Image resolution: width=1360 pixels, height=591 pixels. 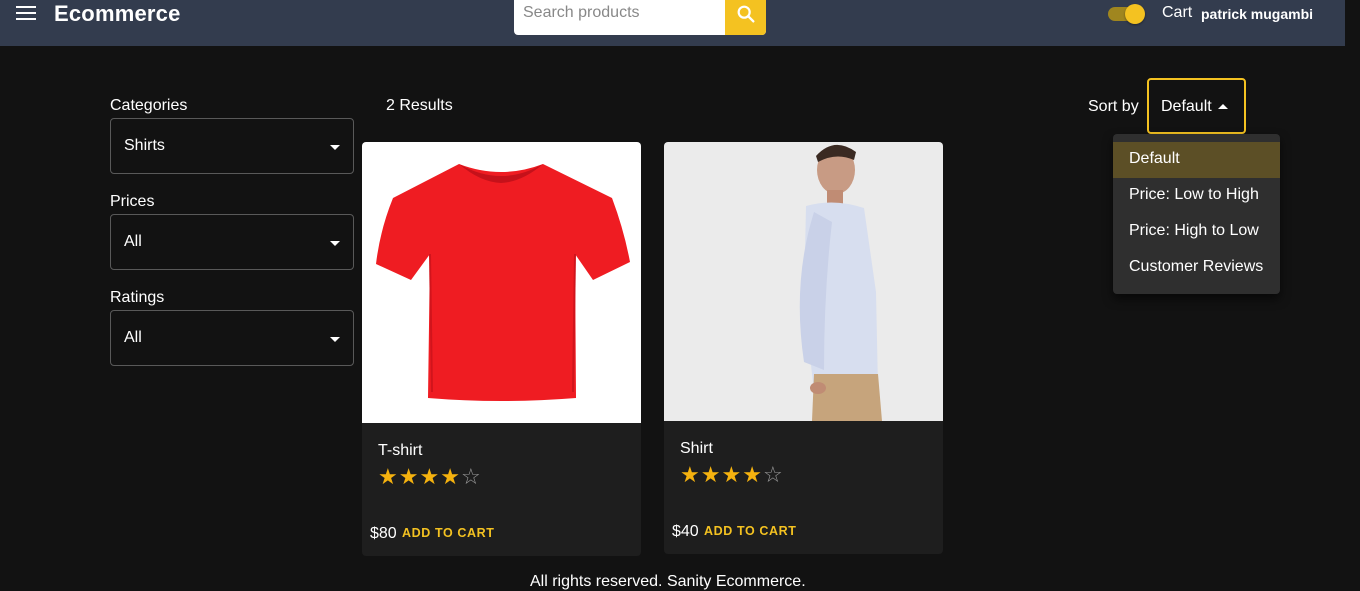 What do you see at coordinates (232, 338) in the screenshot?
I see `ratings-select: All` at bounding box center [232, 338].